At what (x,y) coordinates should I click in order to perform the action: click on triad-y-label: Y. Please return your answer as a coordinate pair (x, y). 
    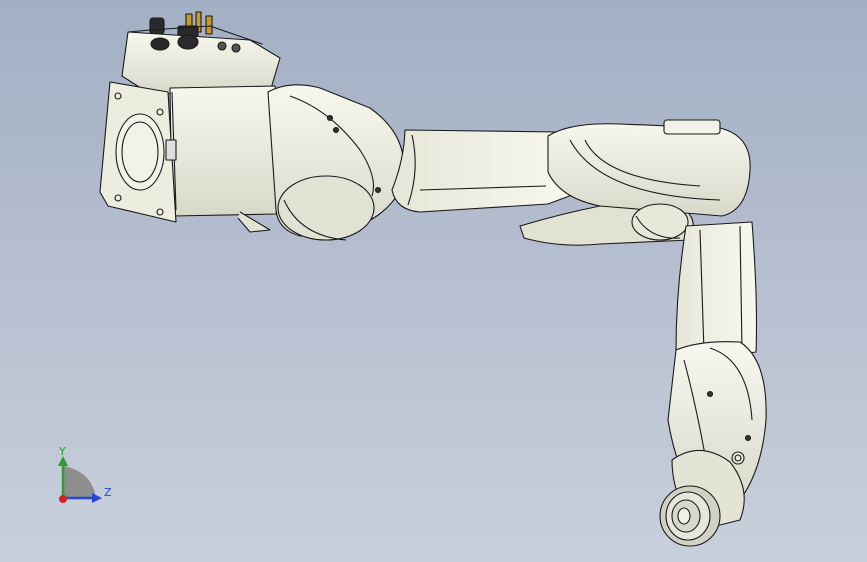
    Looking at the image, I should click on (62, 451).